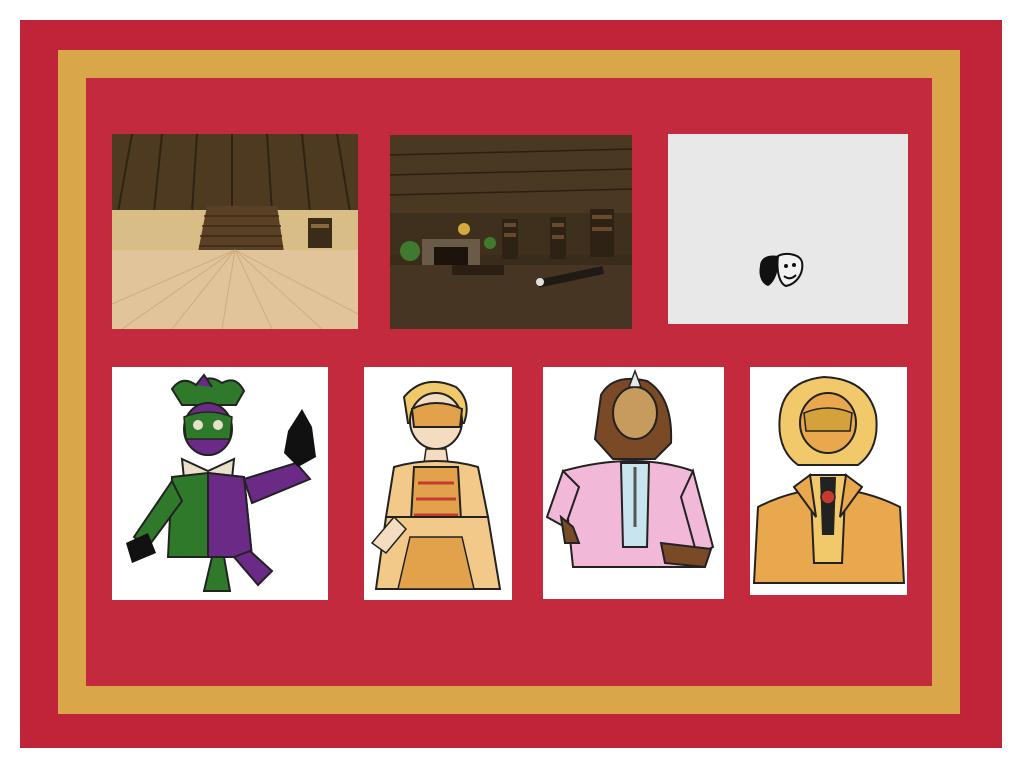 The width and height of the screenshot is (1024, 768). What do you see at coordinates (788, 229) in the screenshot?
I see `theatre-masks-logo-screenshot` at bounding box center [788, 229].